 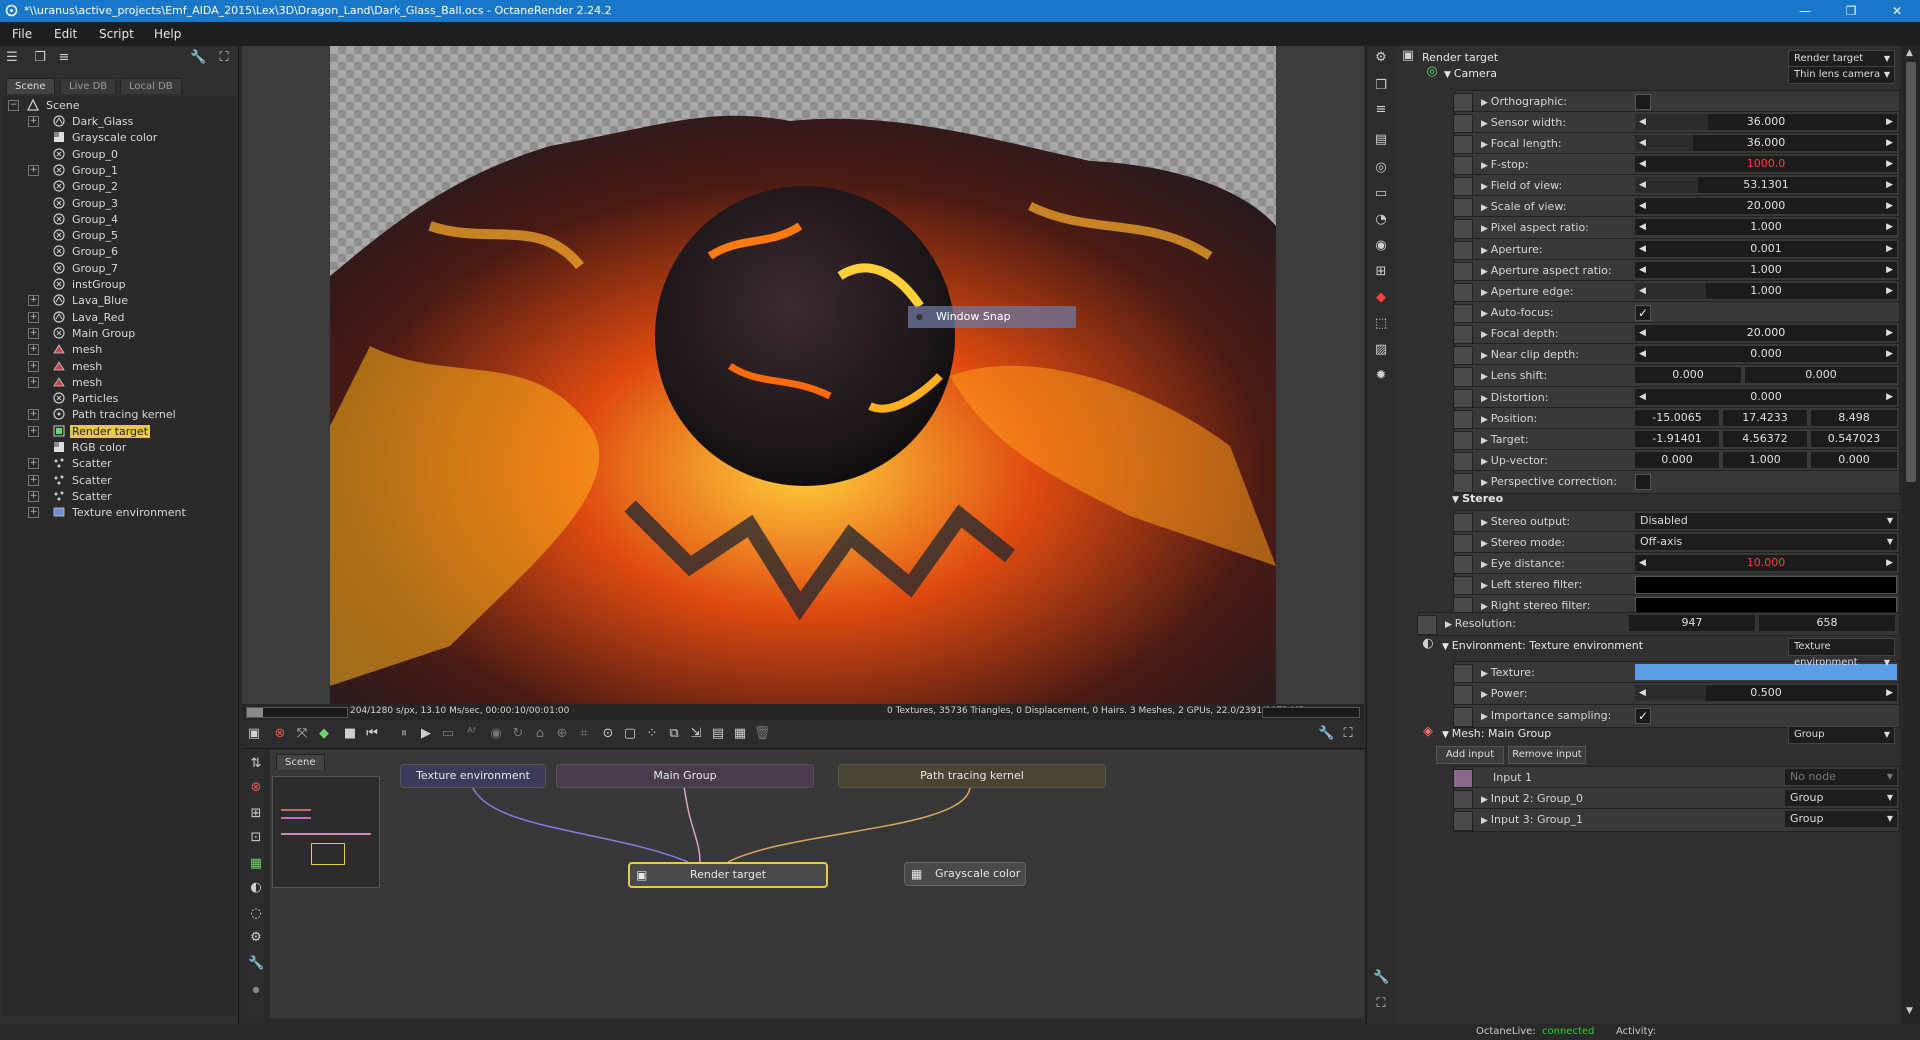 I want to click on node-main-group: Main Group, so click(x=685, y=776).